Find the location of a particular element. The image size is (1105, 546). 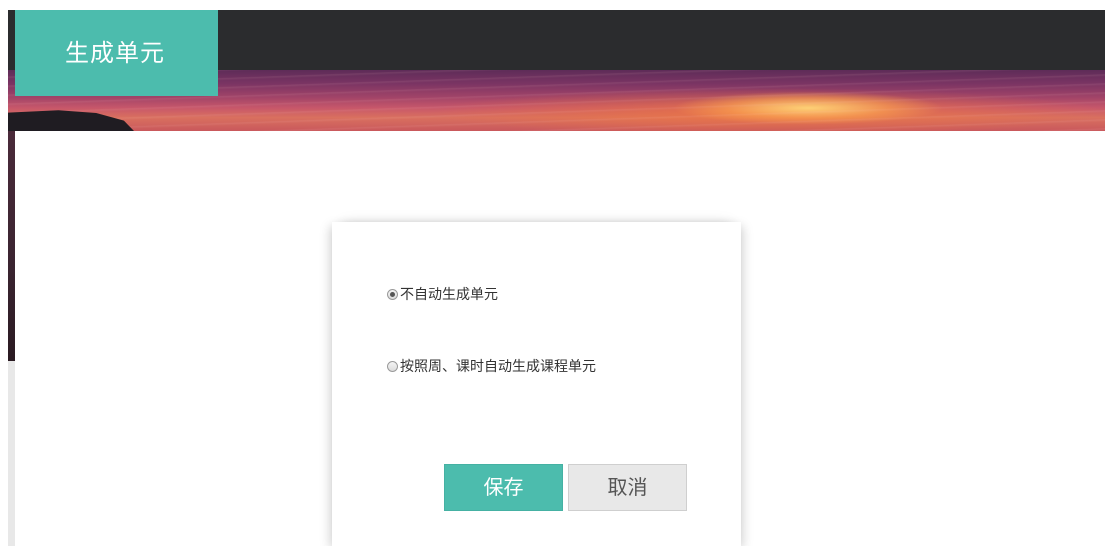

save-button: 保存 is located at coordinates (503, 487).